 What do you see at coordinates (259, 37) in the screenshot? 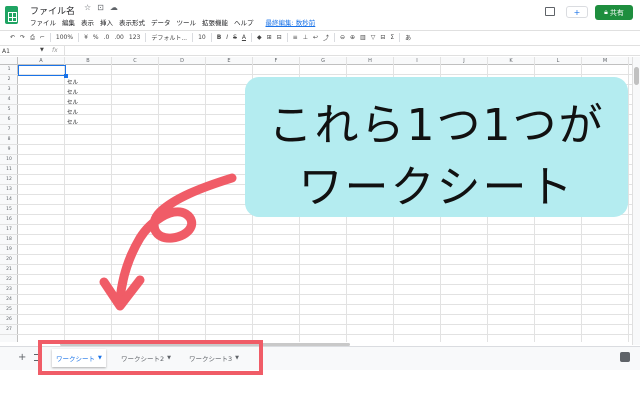
I see `fill-color-icon: ◆` at bounding box center [259, 37].